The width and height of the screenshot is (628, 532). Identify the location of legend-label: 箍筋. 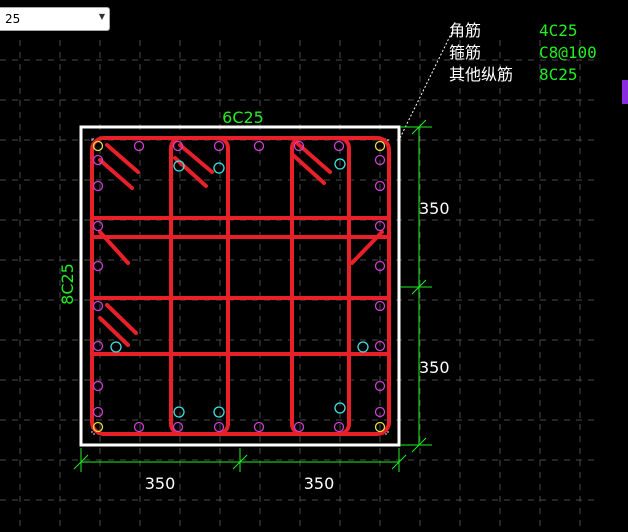
(465, 52).